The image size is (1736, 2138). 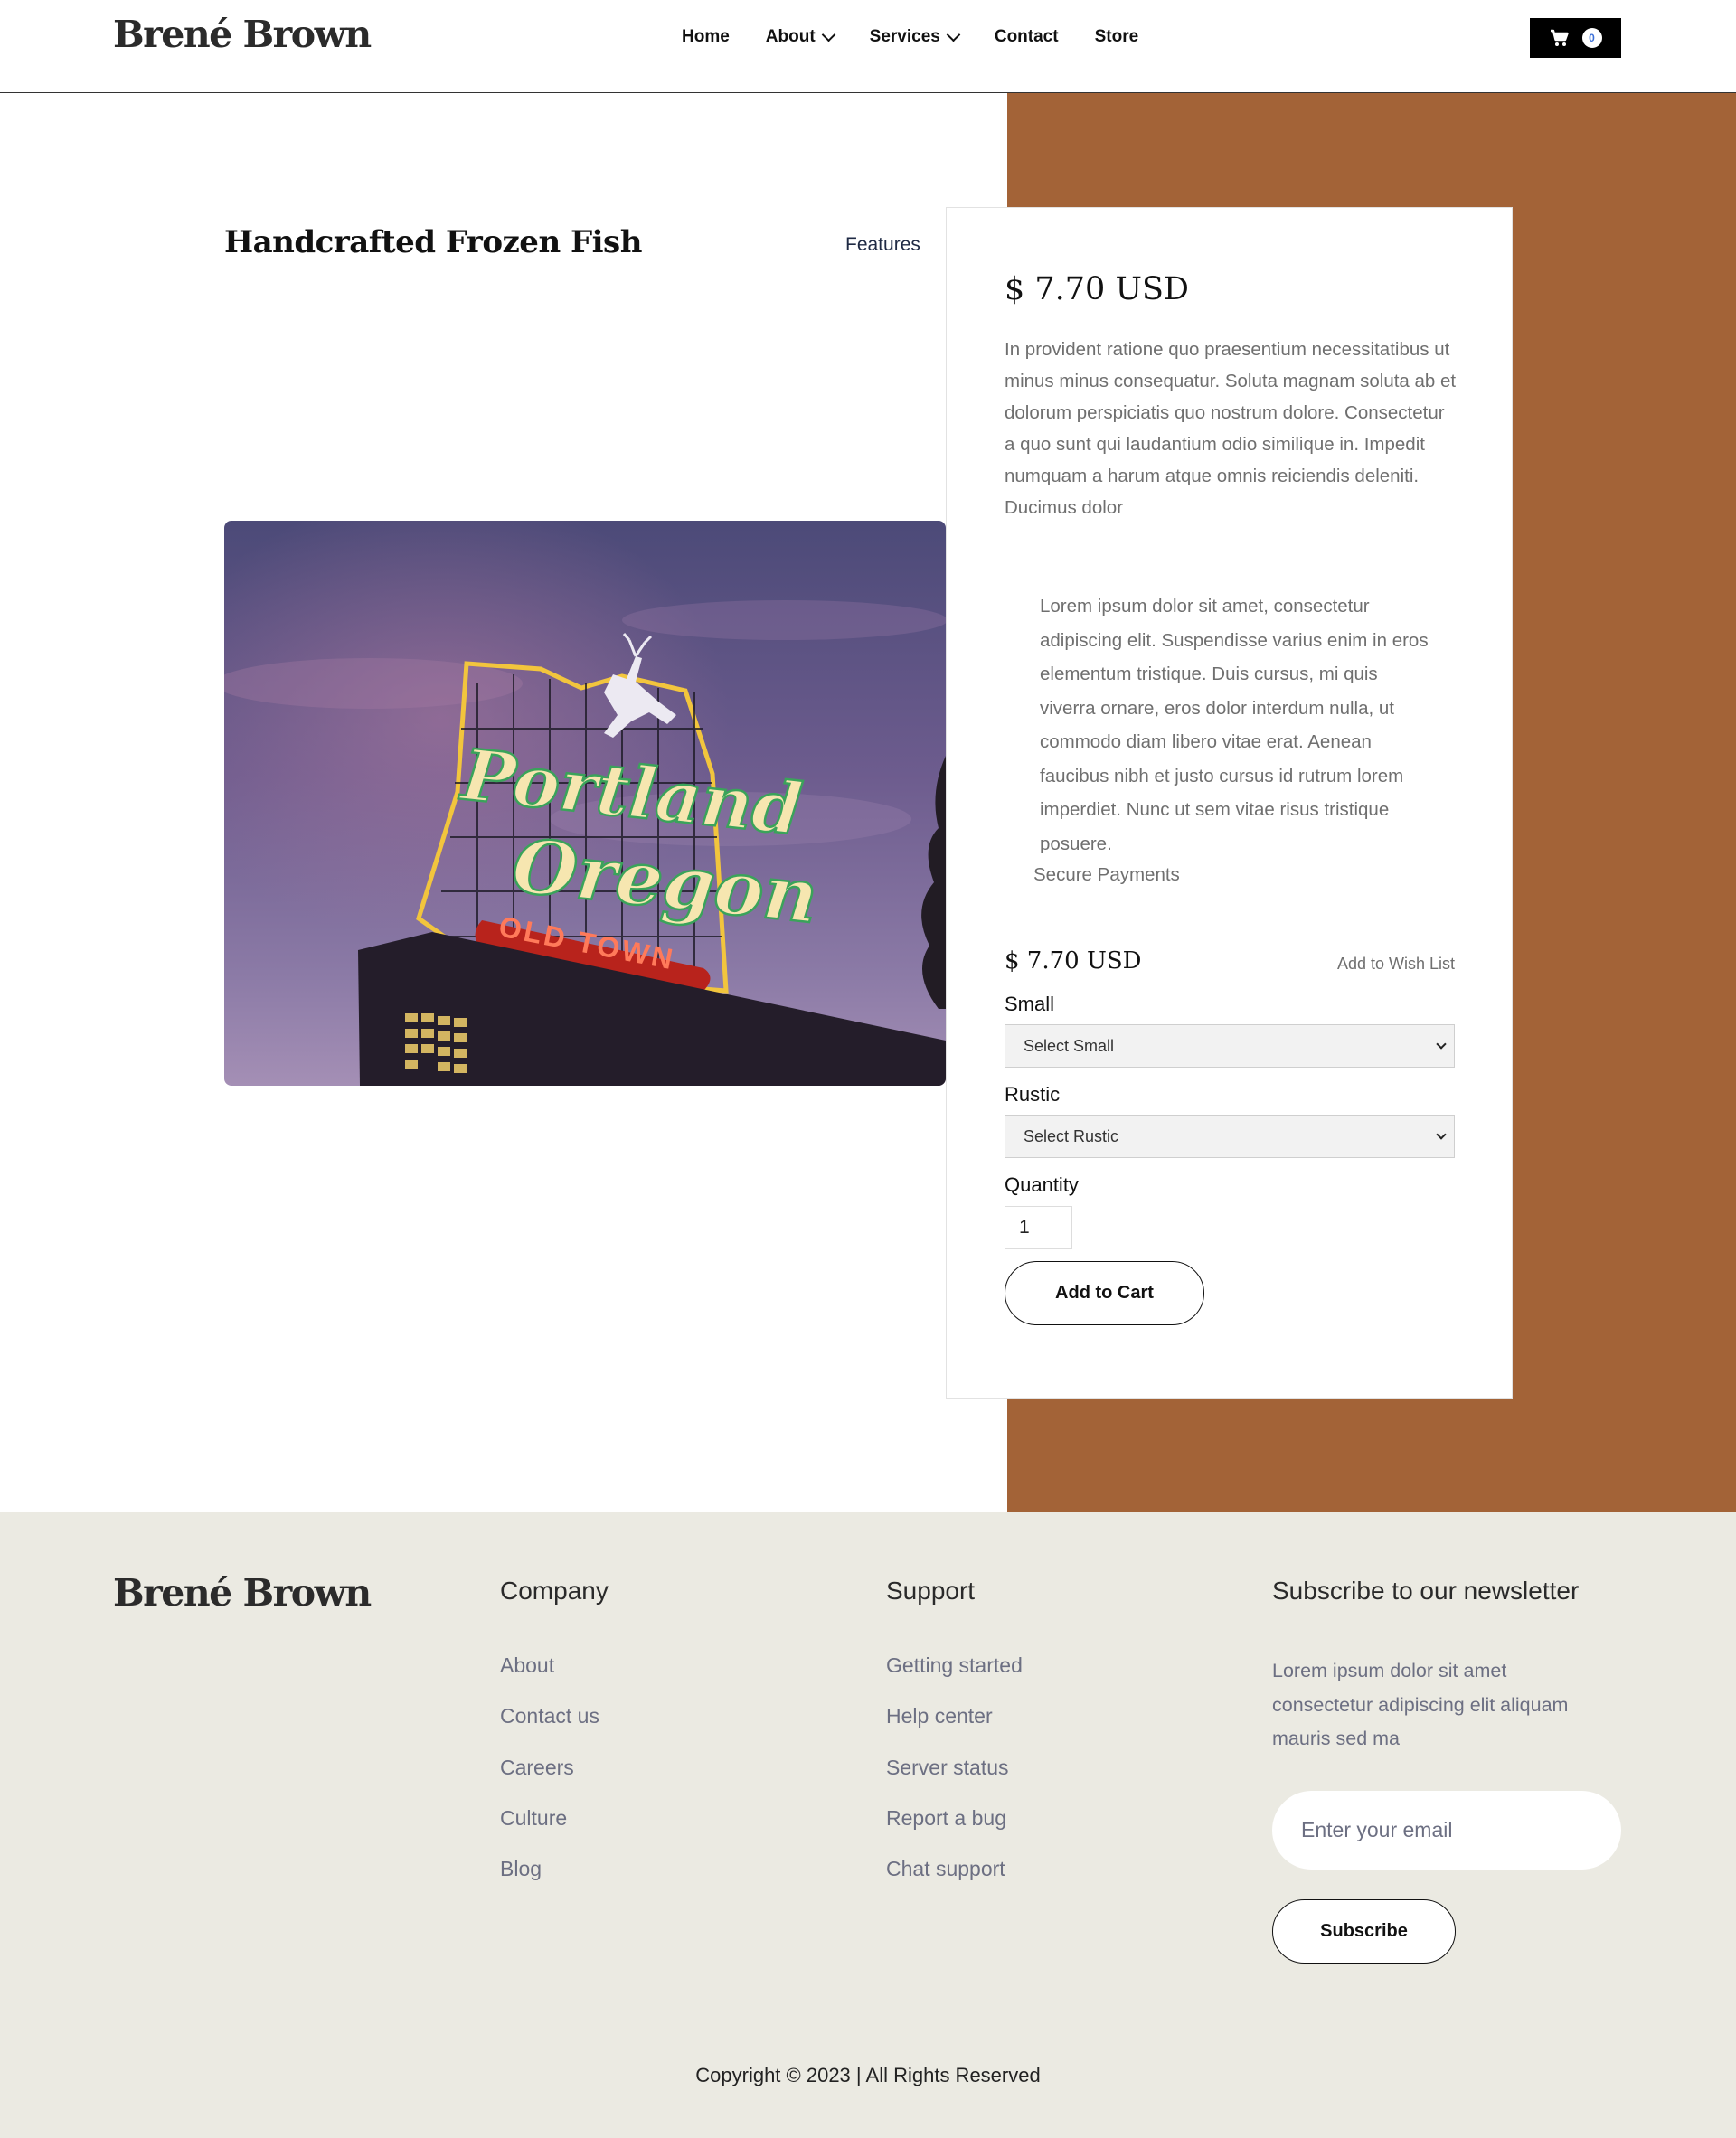 I want to click on add-to-cart-button: Add to Cart, so click(x=1104, y=1293).